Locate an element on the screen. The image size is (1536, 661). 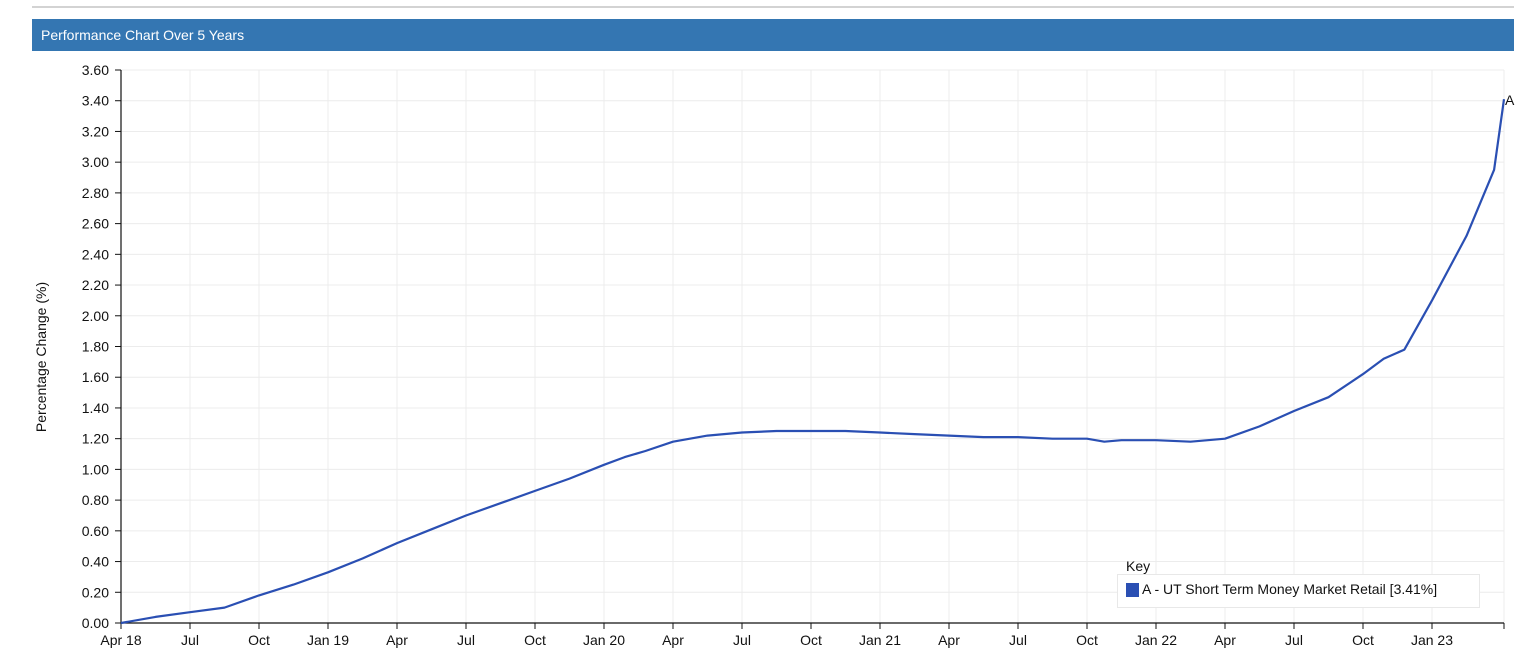
y-tick-label: 0.80 is located at coordinates (95, 500).